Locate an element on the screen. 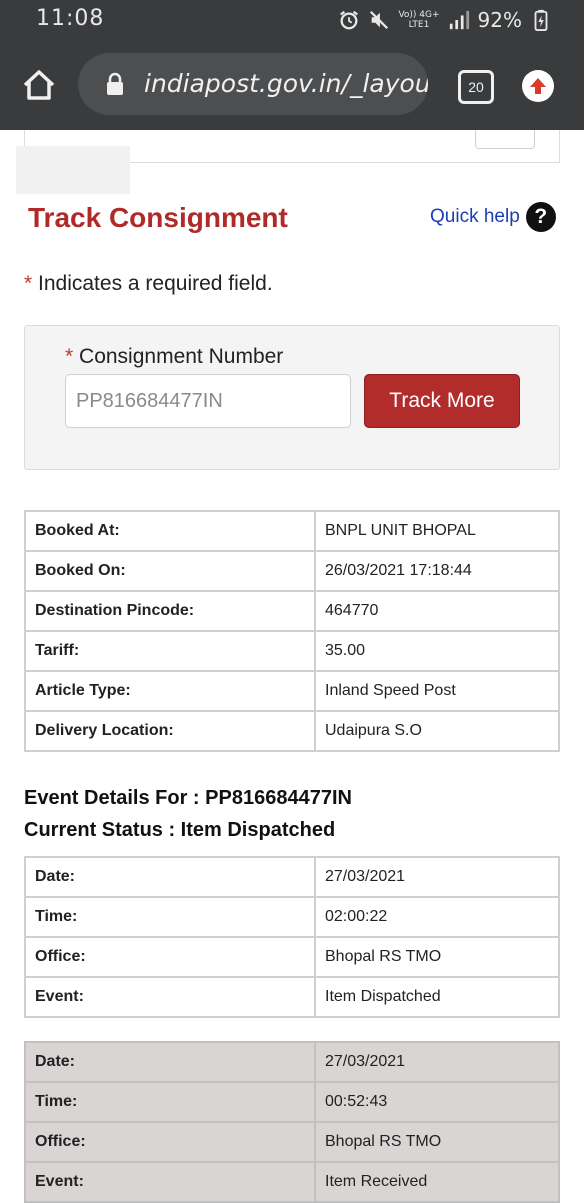  status-bar: 11:08 Vo)) 4G+ LTE1 92% is located at coordinates (292, 20).